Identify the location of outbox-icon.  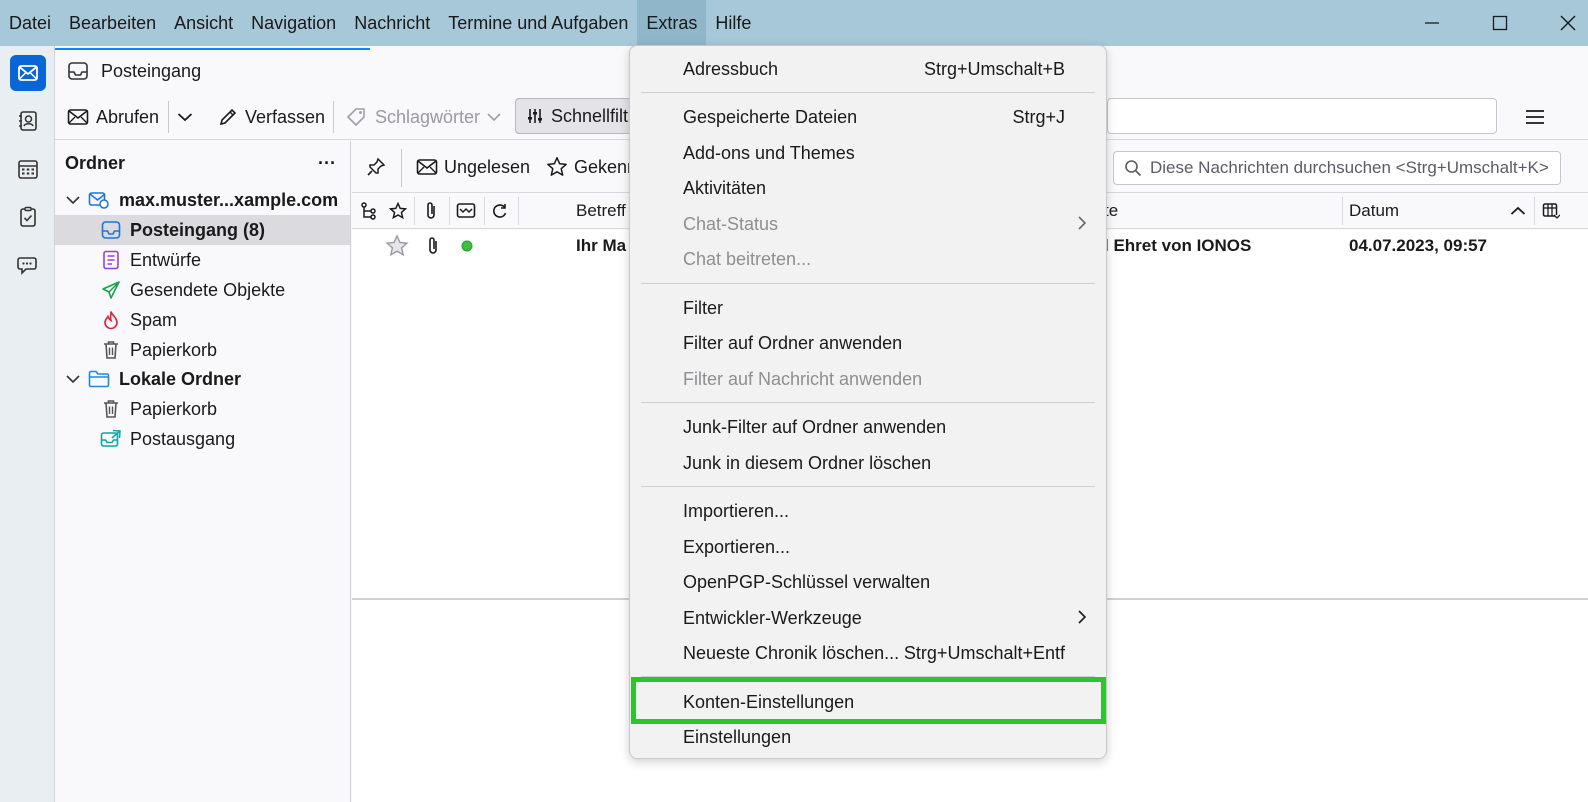
(111, 439).